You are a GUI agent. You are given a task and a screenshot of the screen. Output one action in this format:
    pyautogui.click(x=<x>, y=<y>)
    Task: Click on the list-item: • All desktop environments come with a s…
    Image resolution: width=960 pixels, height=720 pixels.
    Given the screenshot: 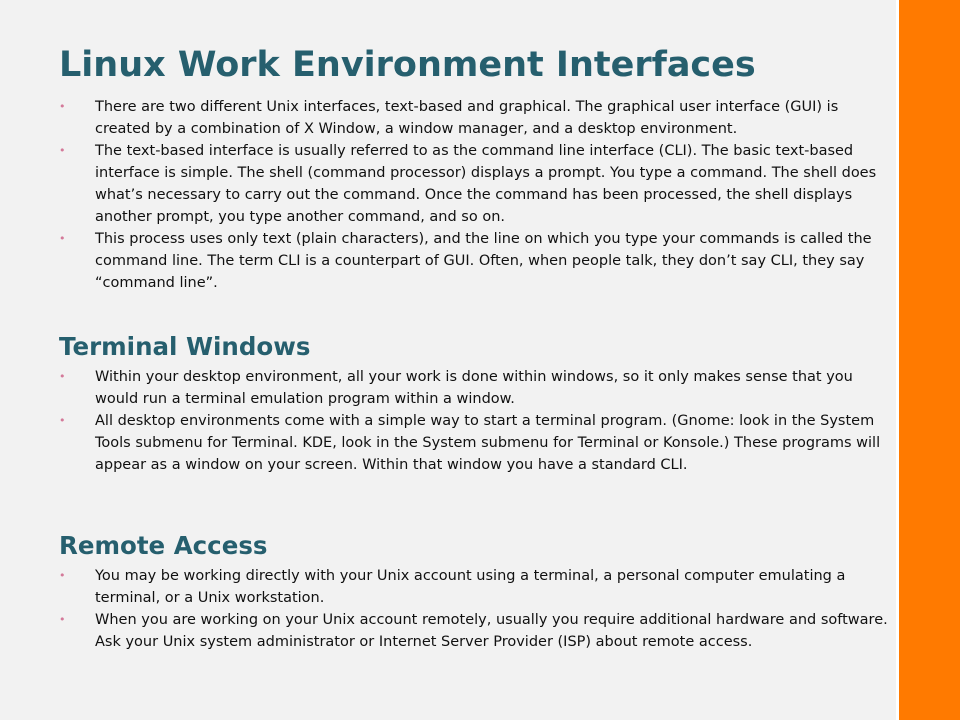 What is the action you would take?
    pyautogui.click(x=474, y=443)
    